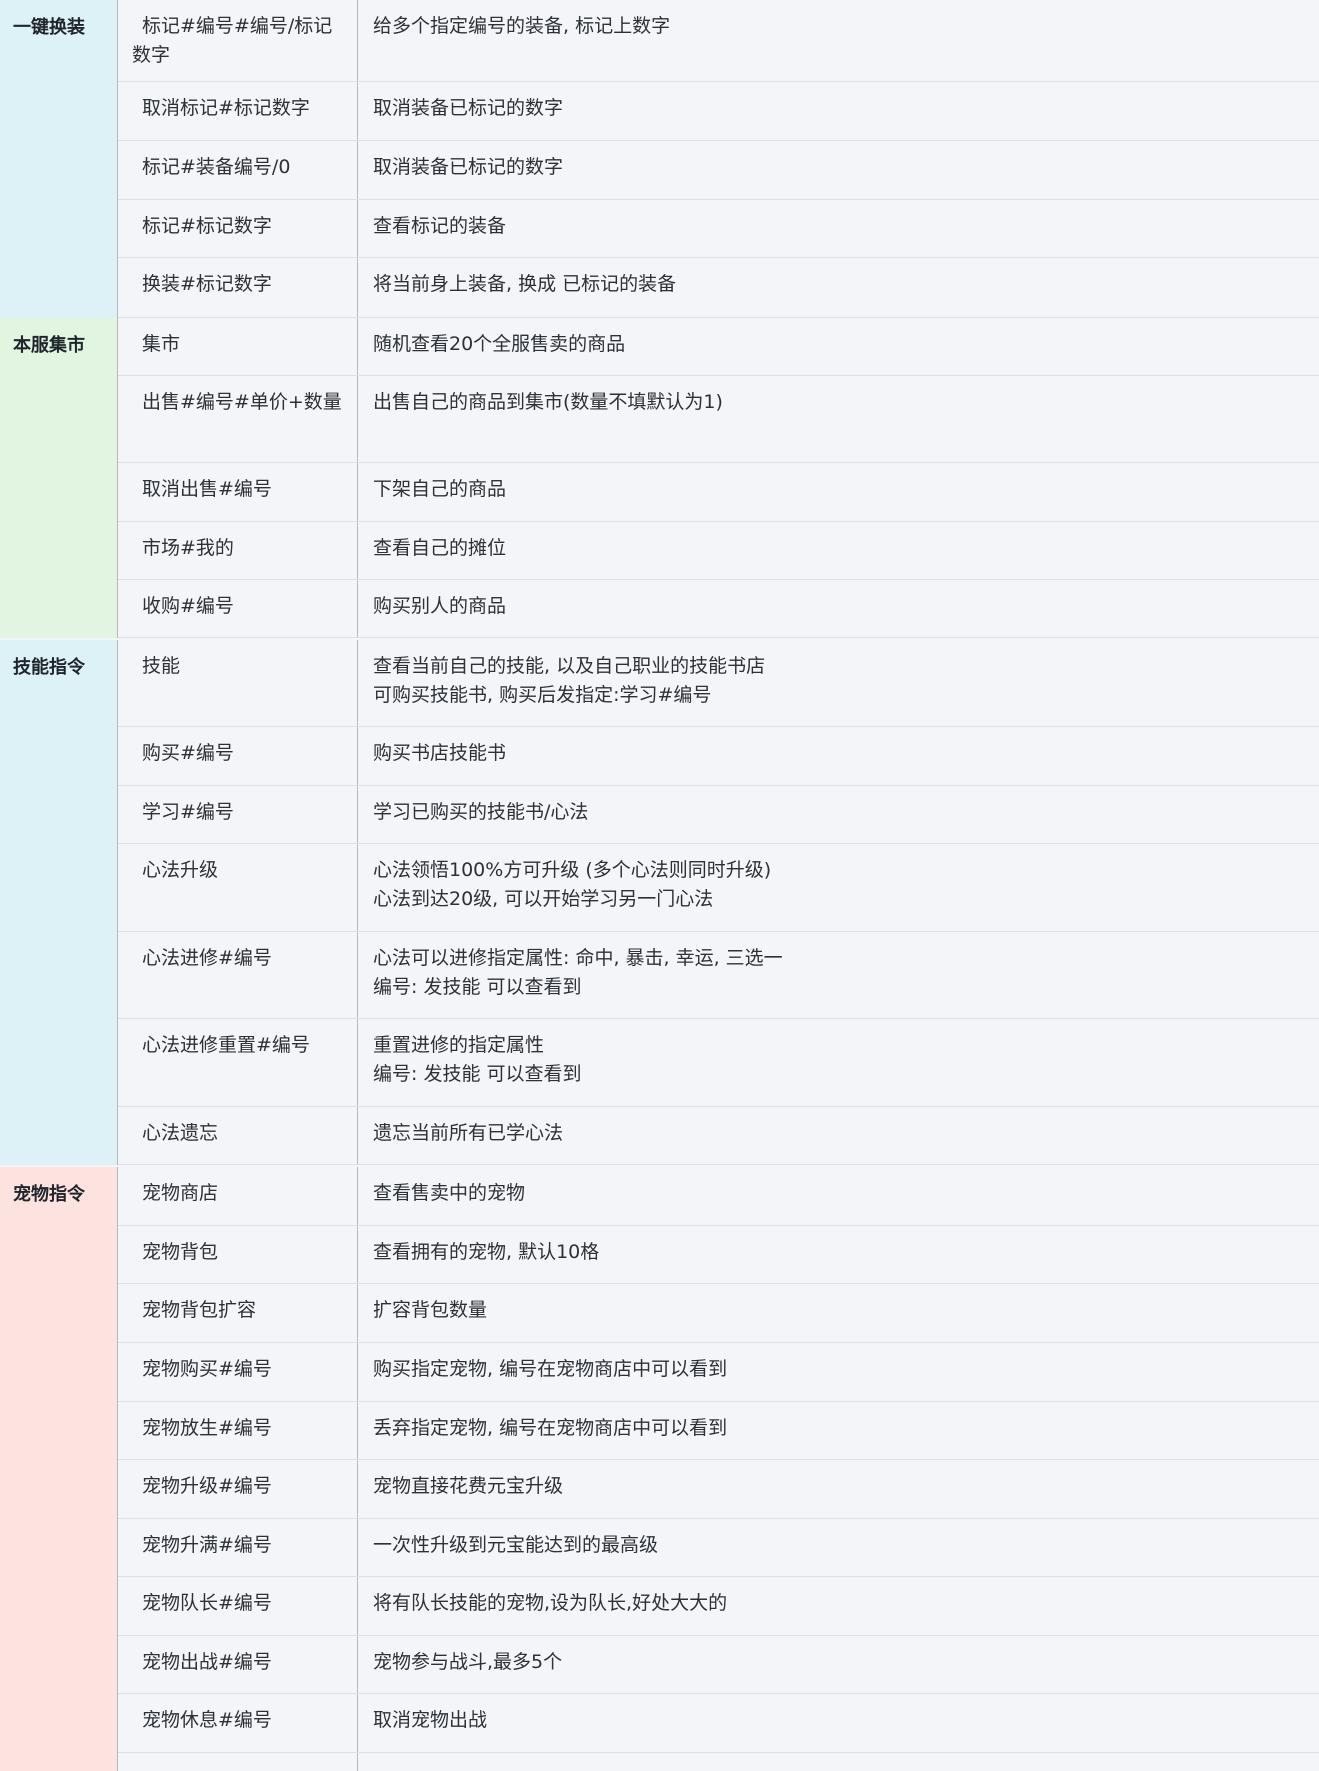 The height and width of the screenshot is (1771, 1319). I want to click on description-cell: 重置进修的指定属性编号: 发技能 可以查看到, so click(838, 1062).